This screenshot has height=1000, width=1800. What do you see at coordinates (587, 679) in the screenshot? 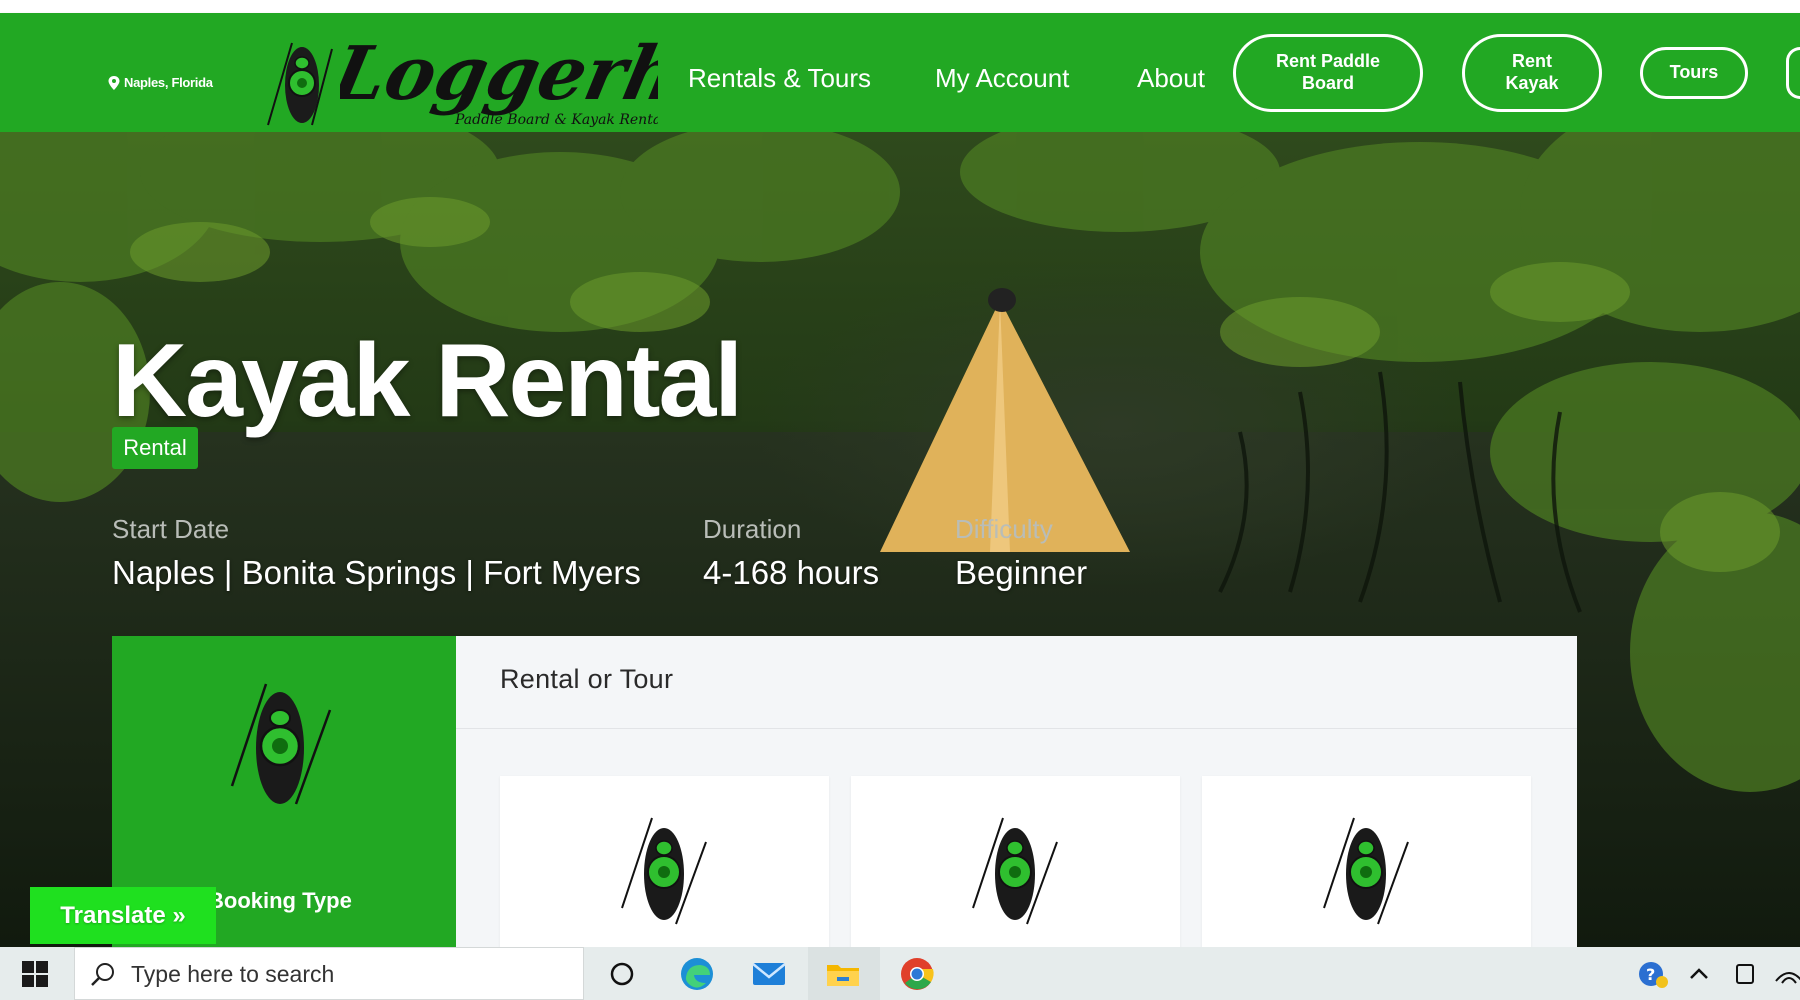
I see `panel-title: Rental or Tour` at bounding box center [587, 679].